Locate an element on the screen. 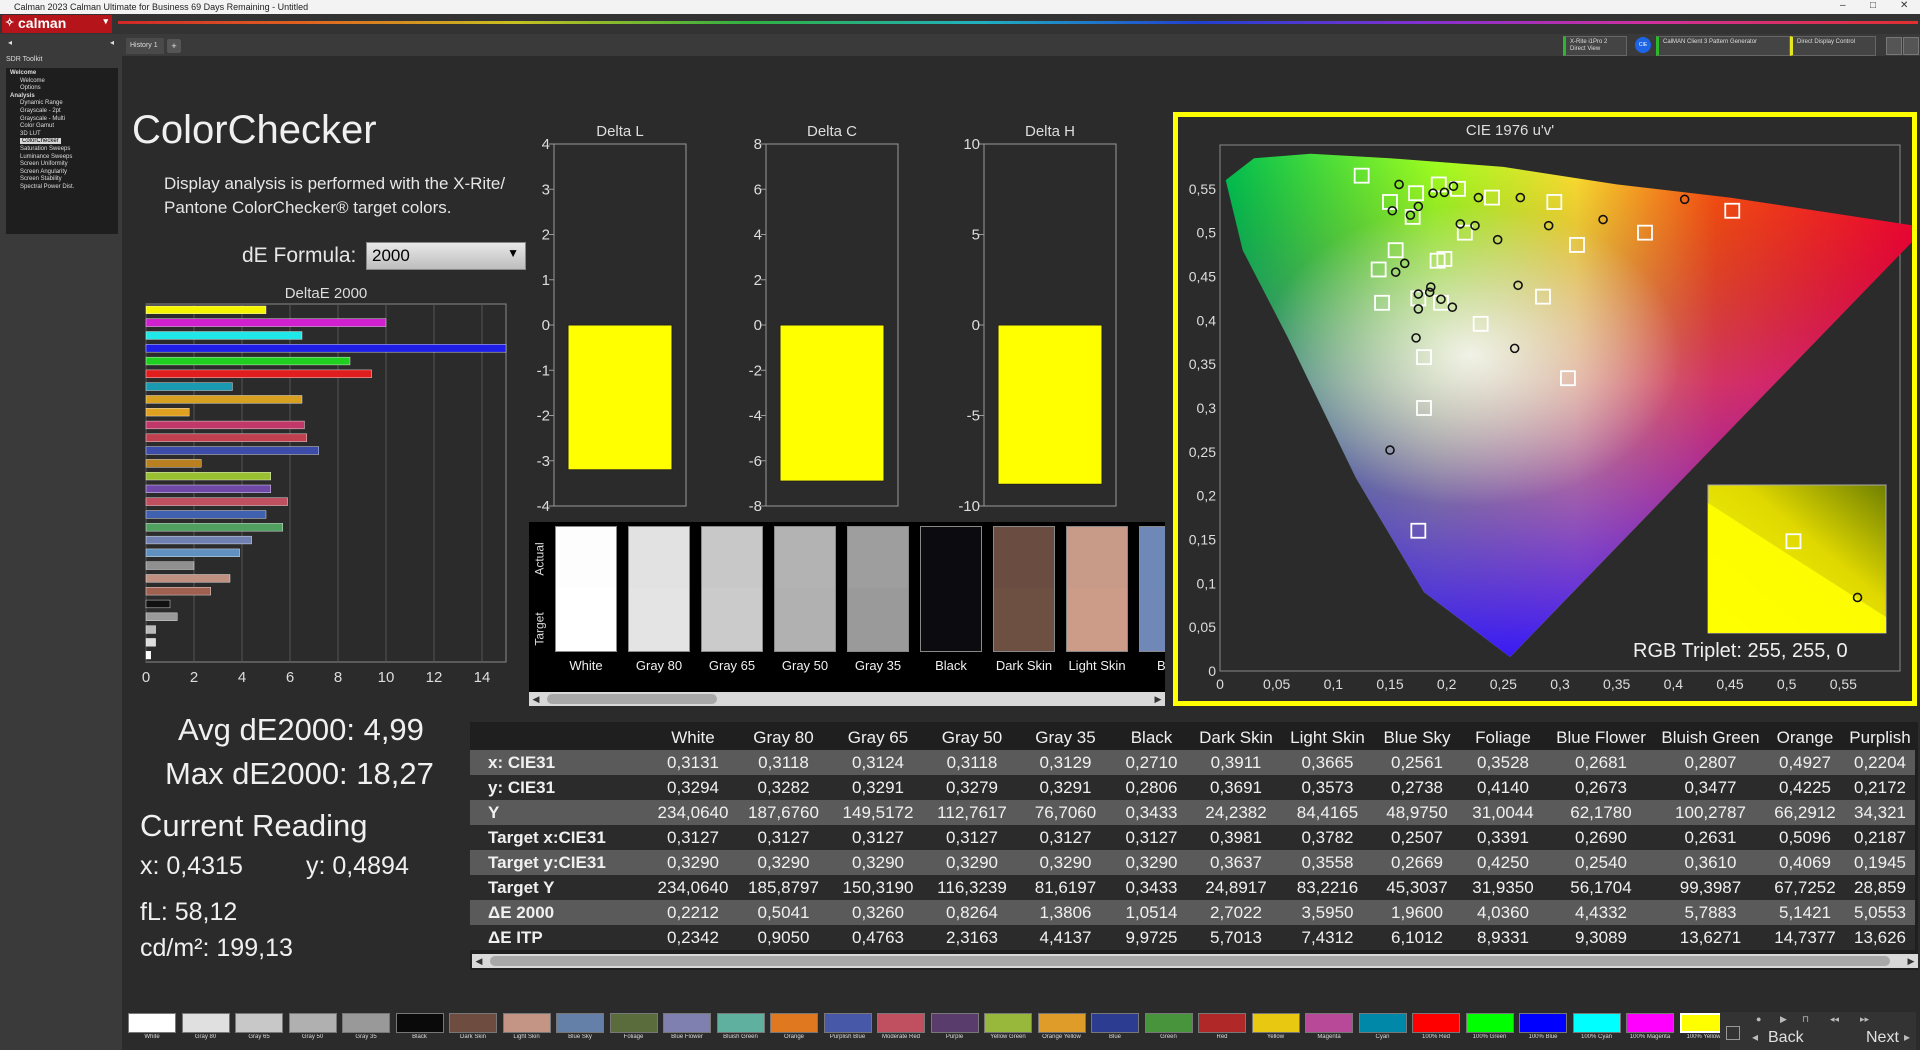  sidebar-item: Luminance Sweeps is located at coordinates (46, 157).